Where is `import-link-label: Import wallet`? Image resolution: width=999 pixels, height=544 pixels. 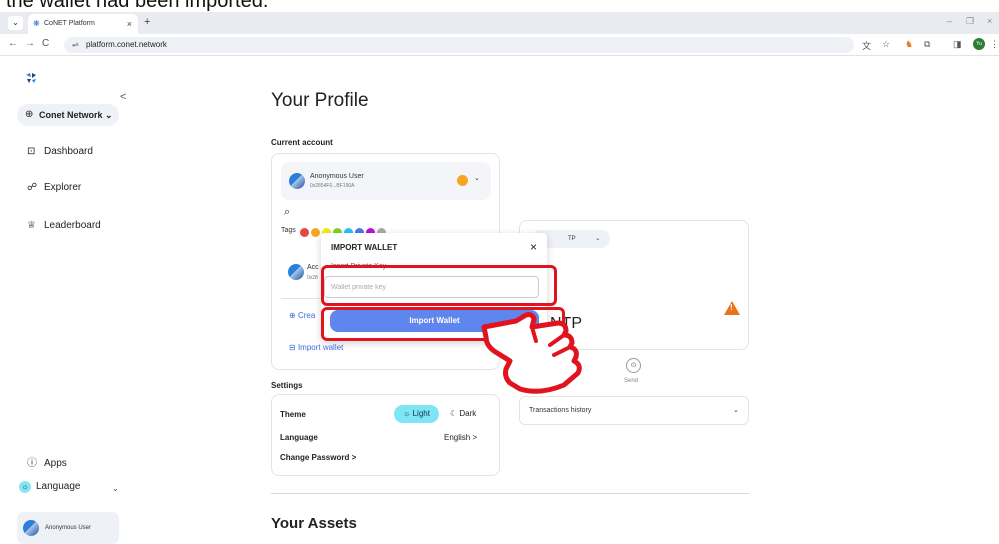
import-link-label: Import wallet is located at coordinates (320, 347).